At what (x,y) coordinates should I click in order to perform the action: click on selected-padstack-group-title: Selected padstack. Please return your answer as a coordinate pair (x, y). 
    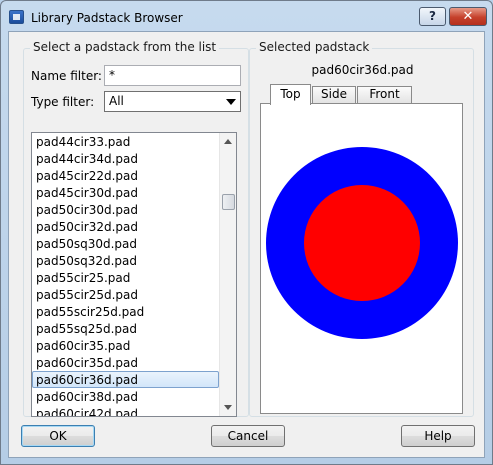
    Looking at the image, I should click on (314, 47).